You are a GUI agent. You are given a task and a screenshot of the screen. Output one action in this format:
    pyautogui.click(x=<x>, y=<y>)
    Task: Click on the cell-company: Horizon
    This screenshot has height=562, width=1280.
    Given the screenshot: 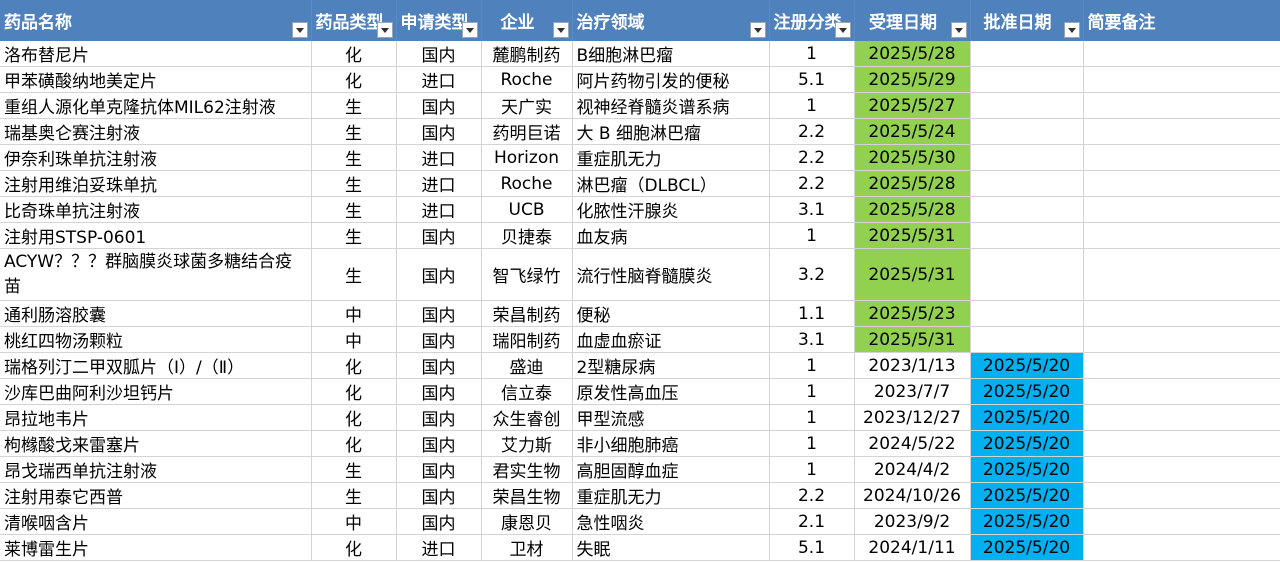 What is the action you would take?
    pyautogui.click(x=527, y=157)
    